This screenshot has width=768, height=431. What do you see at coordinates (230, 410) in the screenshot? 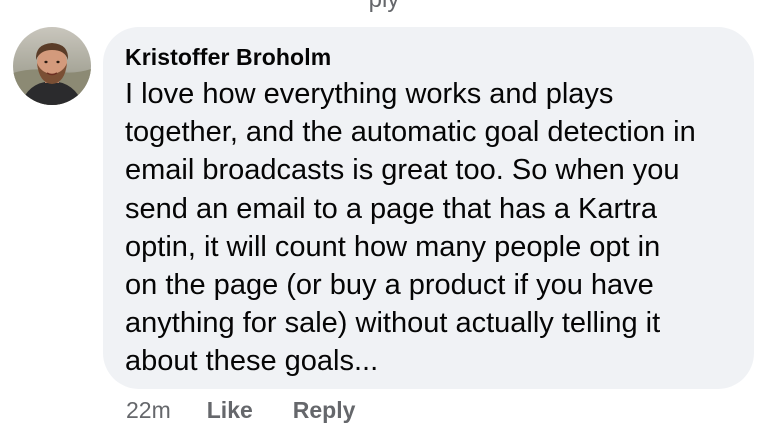
I see `like-button: Like` at bounding box center [230, 410].